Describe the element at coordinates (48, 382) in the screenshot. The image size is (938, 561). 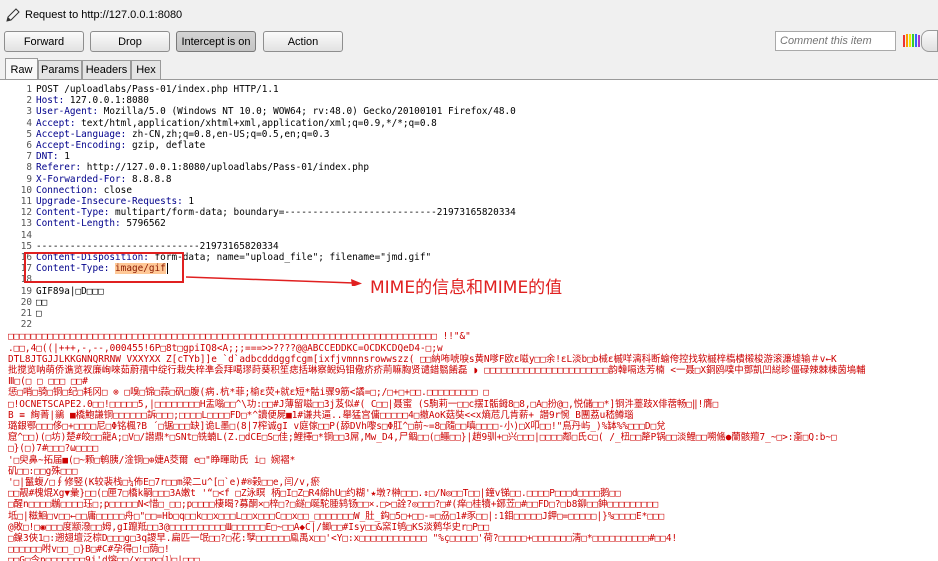
I see `binary-data-line: Ⅲ□(□ □ □□□ □□#` at that location.